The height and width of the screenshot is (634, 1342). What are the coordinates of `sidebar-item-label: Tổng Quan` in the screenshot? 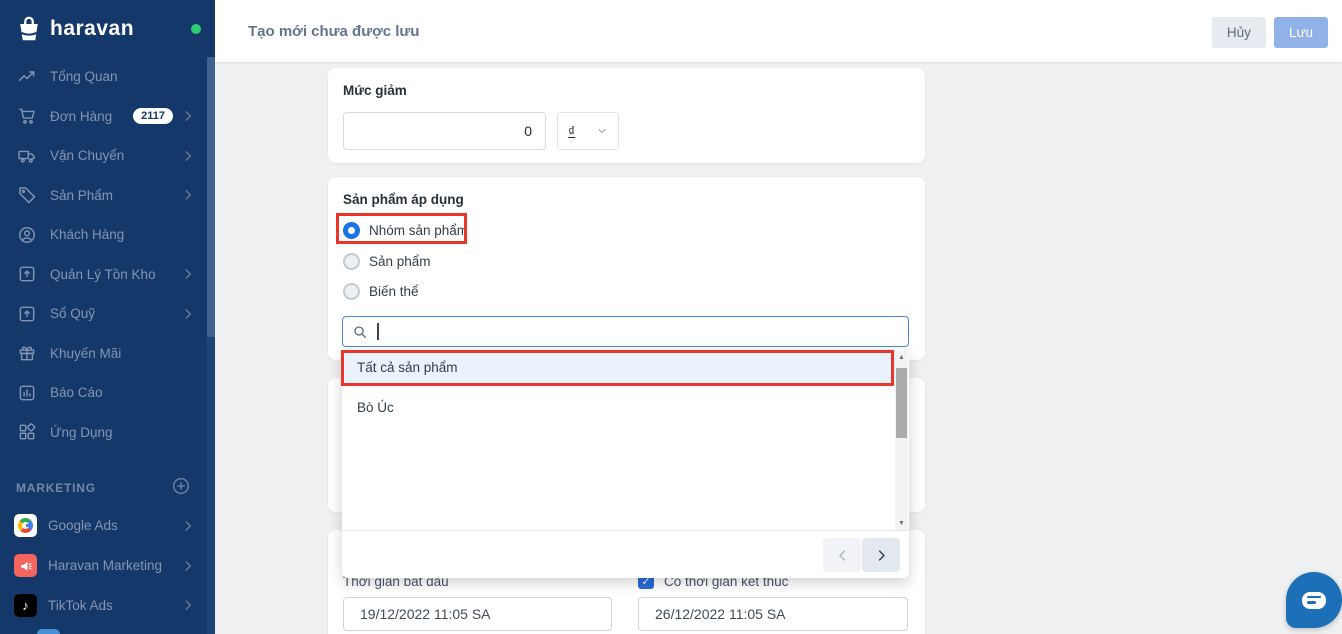 It's located at (84, 77).